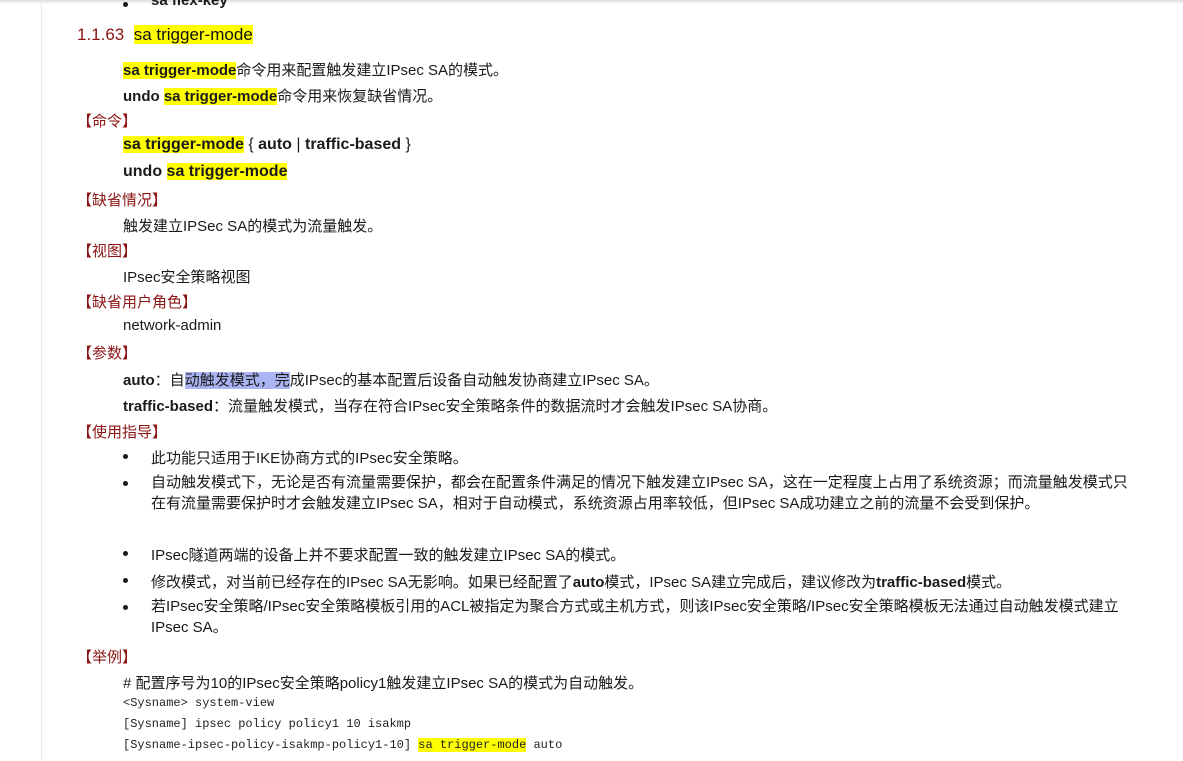 Image resolution: width=1183 pixels, height=761 pixels. What do you see at coordinates (180, 70) in the screenshot?
I see `intro-cmd: sa trigger-mode` at bounding box center [180, 70].